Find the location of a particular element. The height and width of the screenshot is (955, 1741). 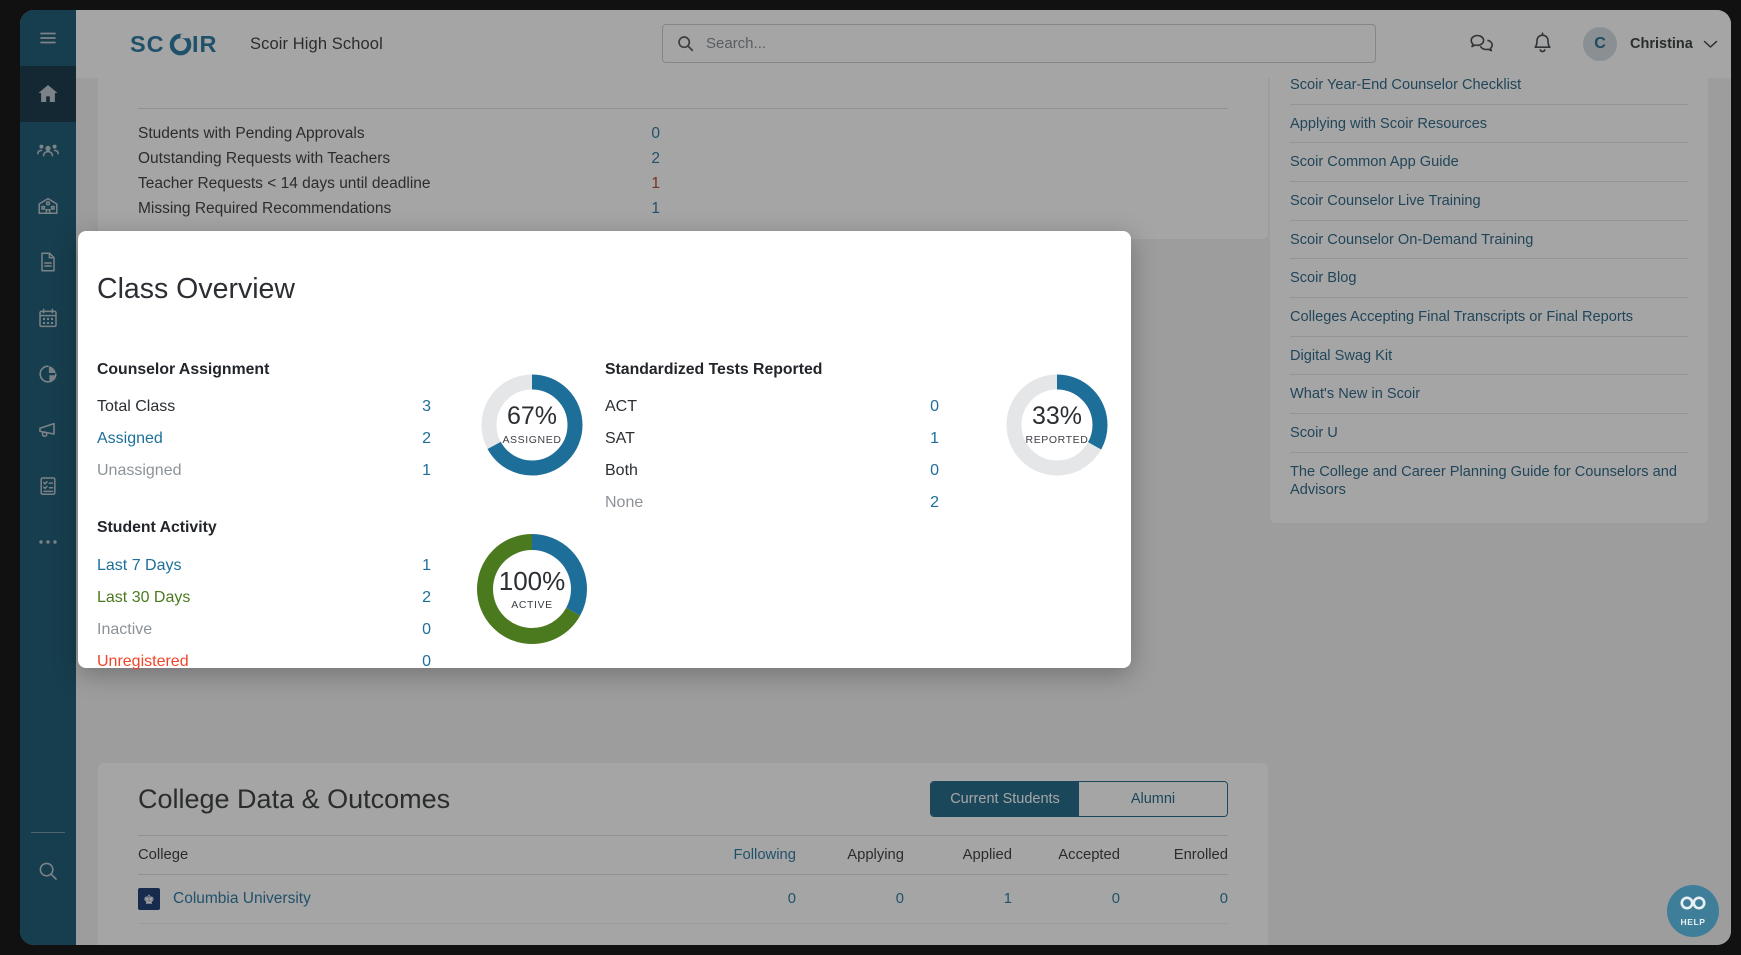

stat-row: None 2 is located at coordinates (775, 503).